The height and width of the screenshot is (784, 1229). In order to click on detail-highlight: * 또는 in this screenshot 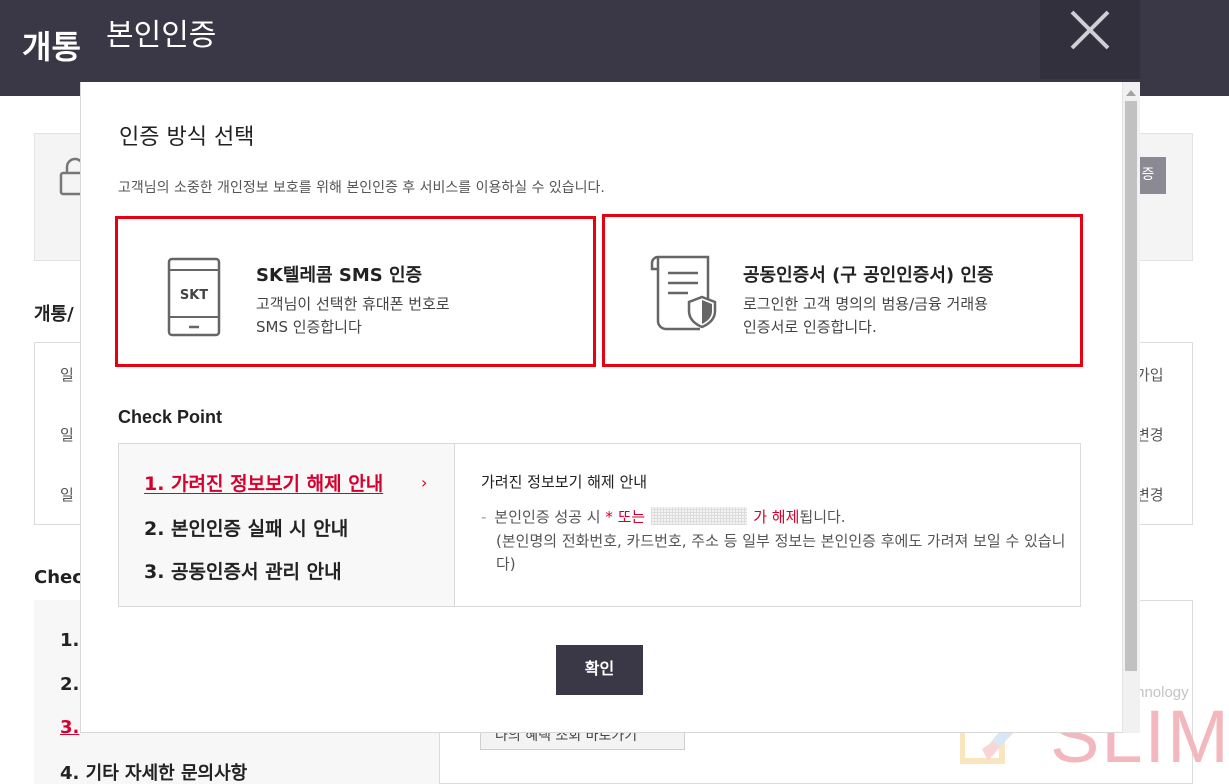, I will do `click(625, 517)`.